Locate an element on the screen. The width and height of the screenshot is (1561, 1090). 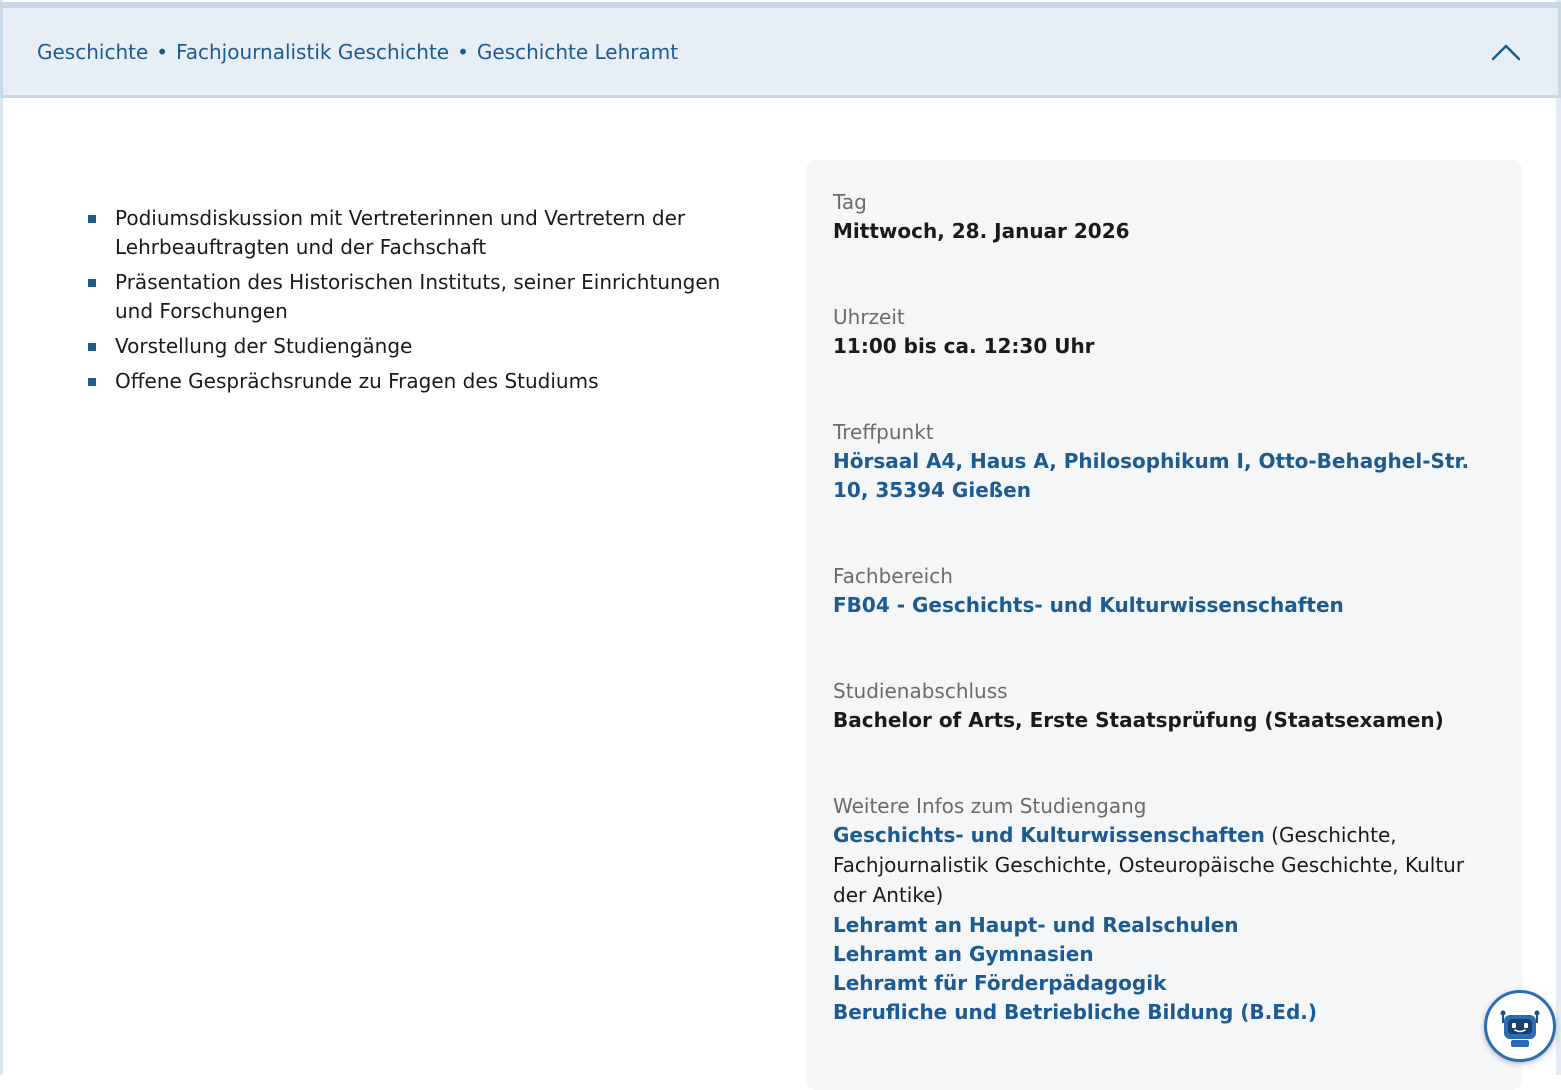
robot-icon is located at coordinates (1520, 1028).